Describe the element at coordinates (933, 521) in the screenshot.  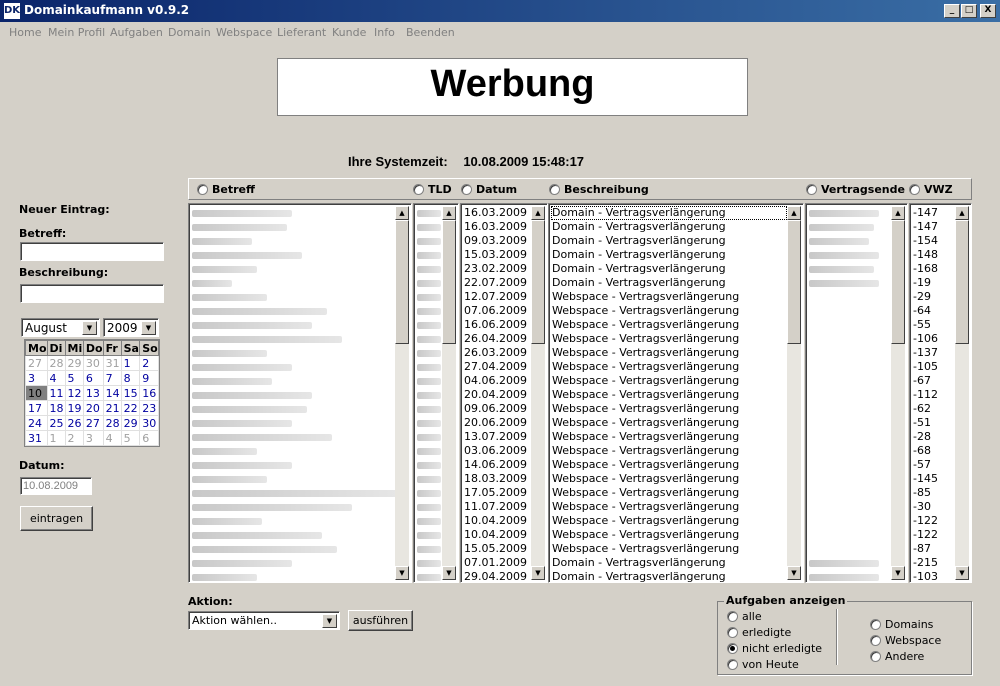
I see `list-item: -122` at that location.